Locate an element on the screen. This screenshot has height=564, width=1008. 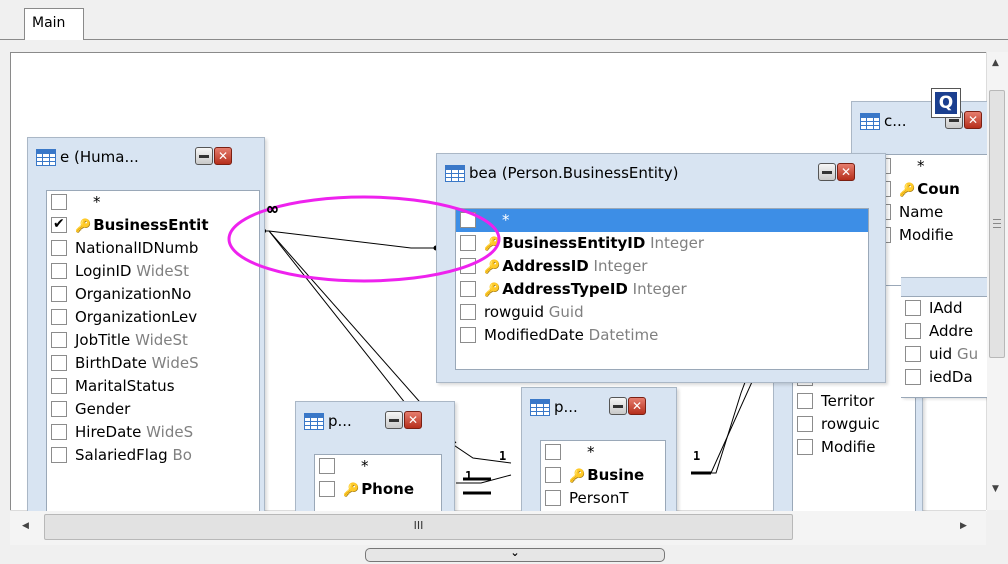
table-row: 🔑 BusinessEntityID Integer is located at coordinates (662, 243).